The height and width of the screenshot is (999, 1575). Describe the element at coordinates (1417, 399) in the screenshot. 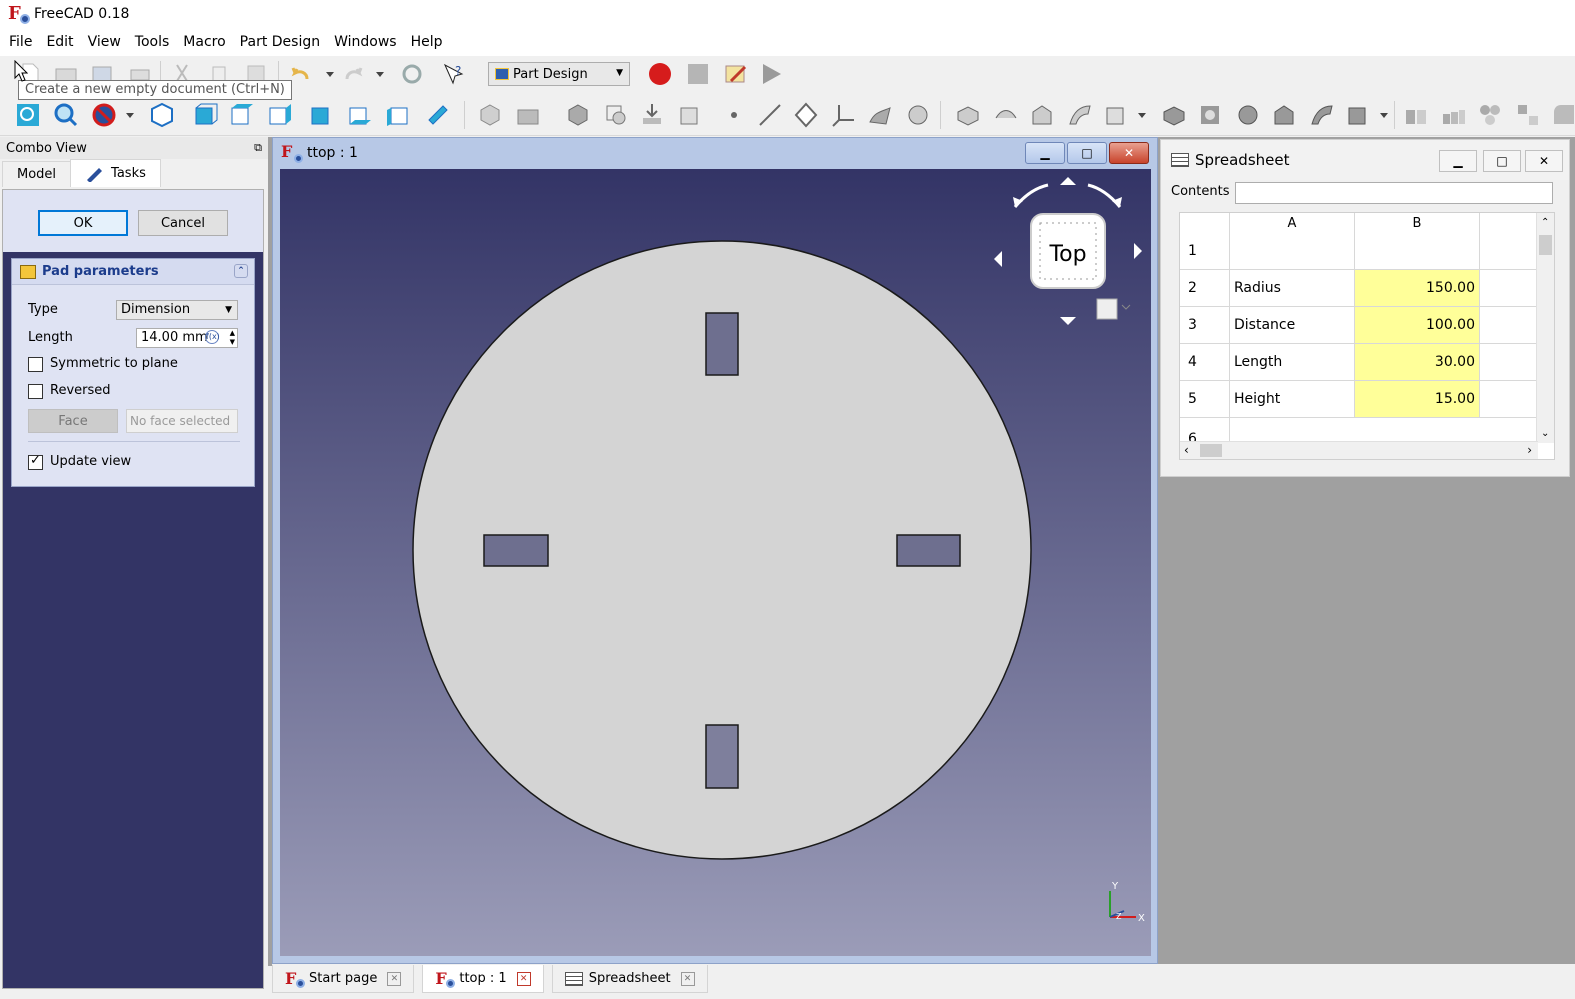

I see `table-cell: 15.00` at that location.